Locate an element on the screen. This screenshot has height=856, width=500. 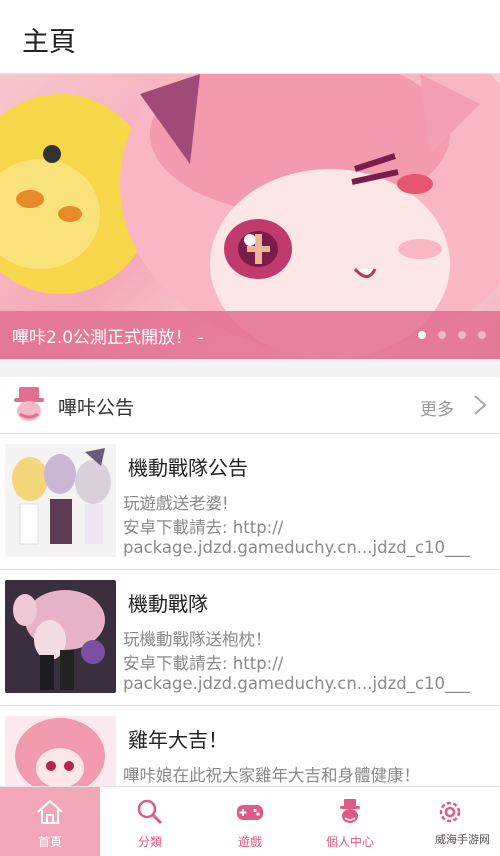
item-title: 機動戰隊公告 is located at coordinates (188, 468).